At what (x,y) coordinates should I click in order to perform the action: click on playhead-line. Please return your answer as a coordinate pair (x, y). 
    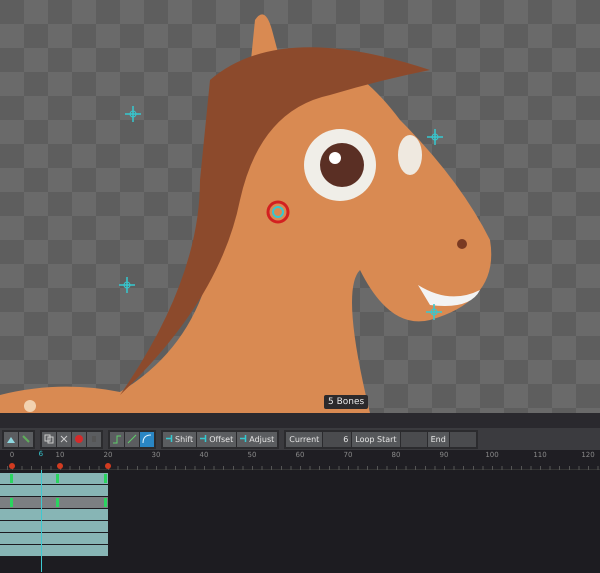
    Looking at the image, I should click on (41, 521).